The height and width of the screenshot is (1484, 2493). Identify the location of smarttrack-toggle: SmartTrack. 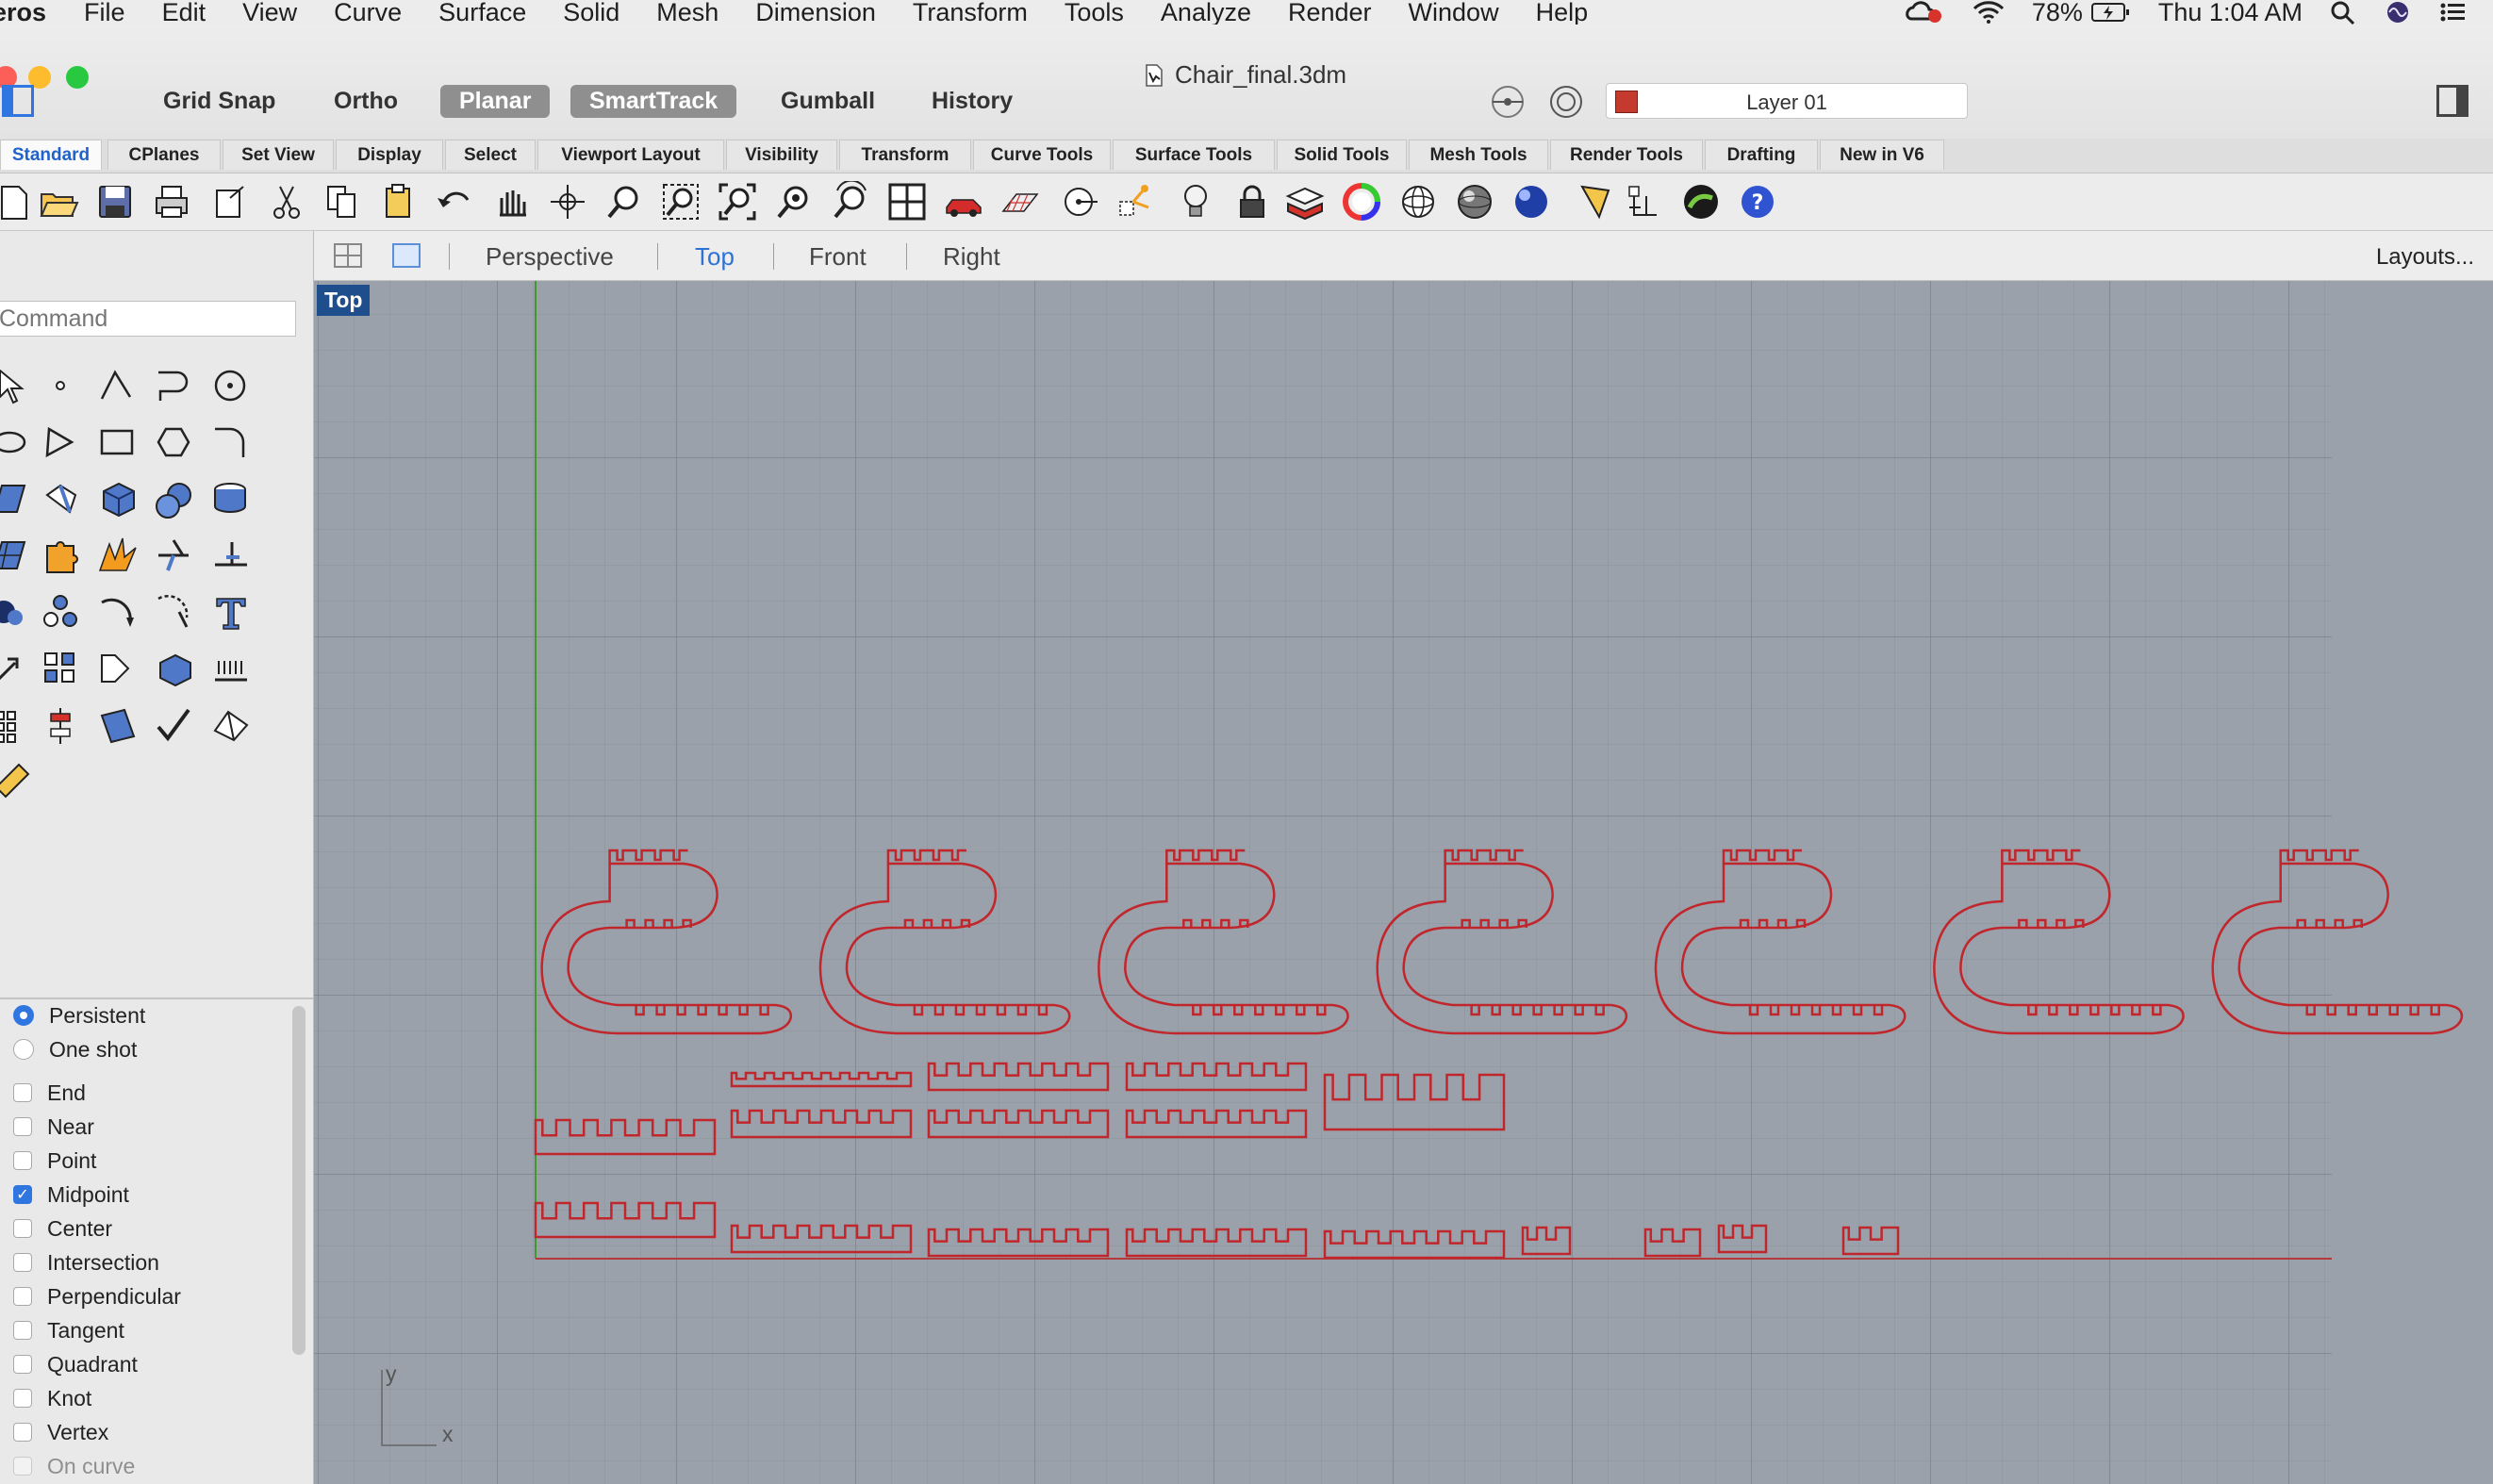
(653, 101).